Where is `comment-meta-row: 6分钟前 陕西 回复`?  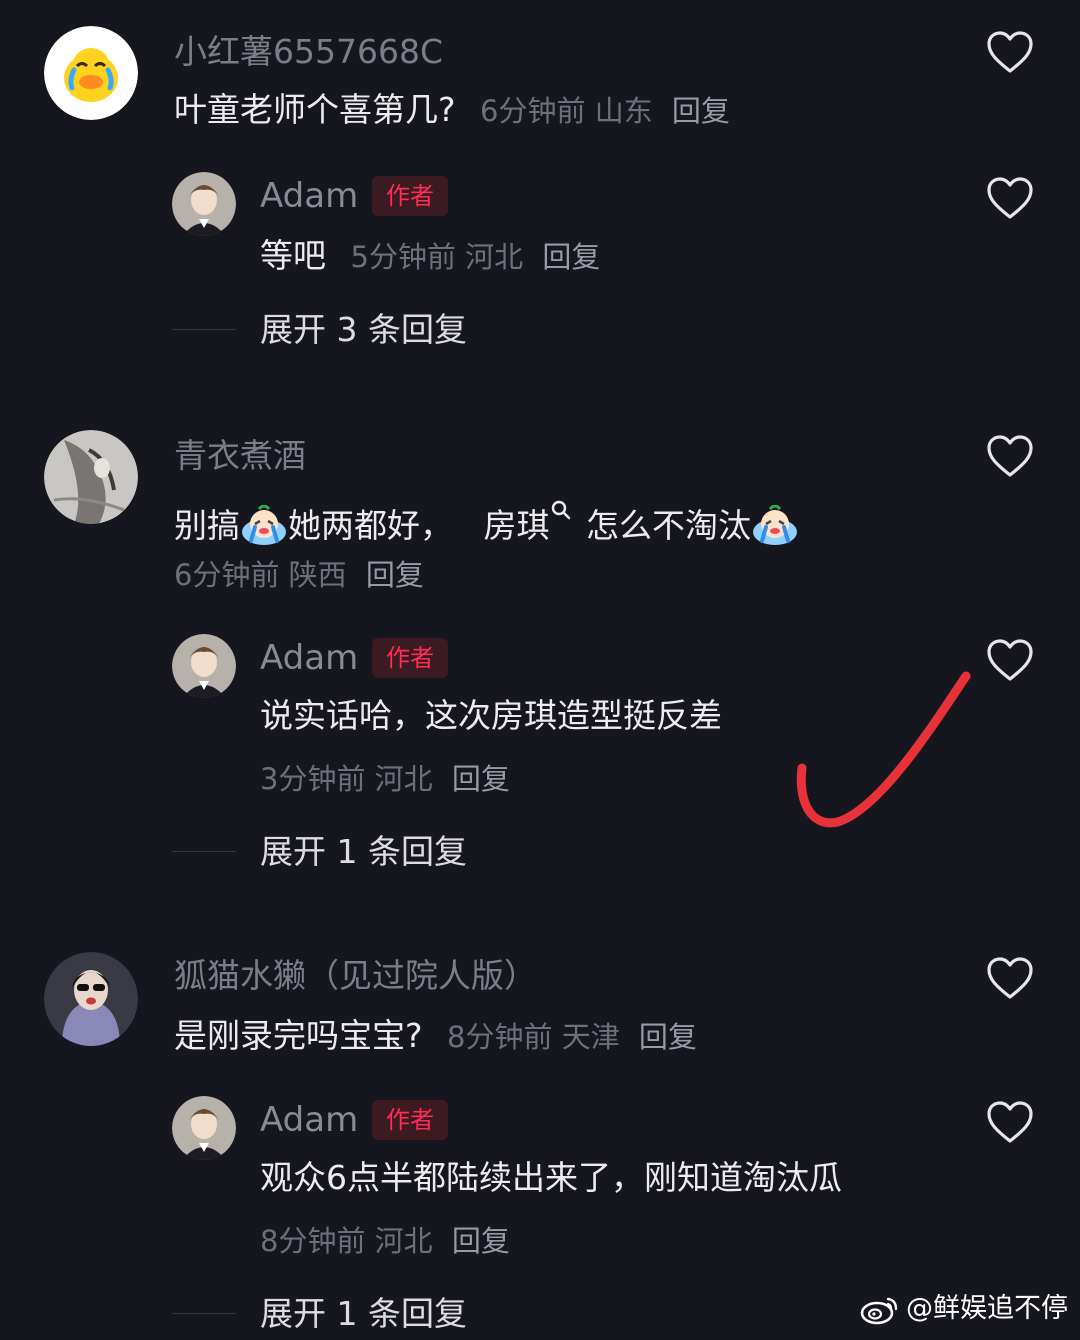 comment-meta-row: 6分钟前 陕西 回复 is located at coordinates (299, 574).